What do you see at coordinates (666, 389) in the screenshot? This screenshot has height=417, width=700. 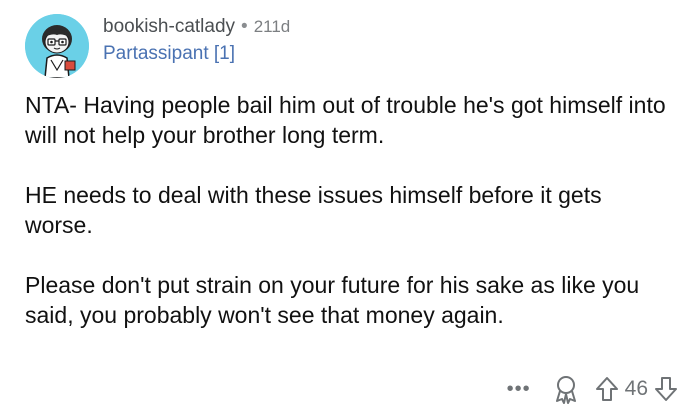 I see `downvote-arrow-icon` at bounding box center [666, 389].